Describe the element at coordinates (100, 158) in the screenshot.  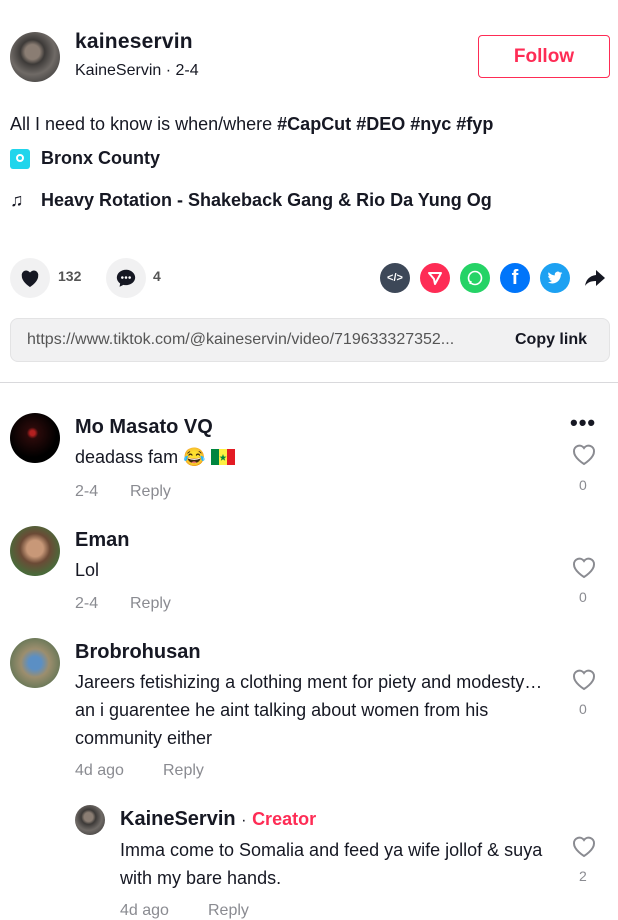
I see `location-label: Bronx County` at that location.